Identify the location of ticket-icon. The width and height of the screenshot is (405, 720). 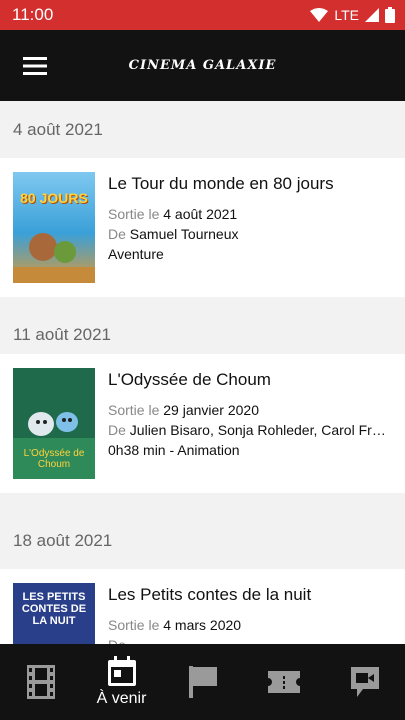
(283, 682).